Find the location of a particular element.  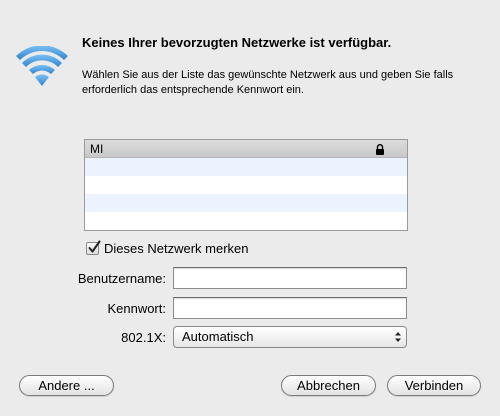

dot1x-select: Automatisch is located at coordinates (290, 337).